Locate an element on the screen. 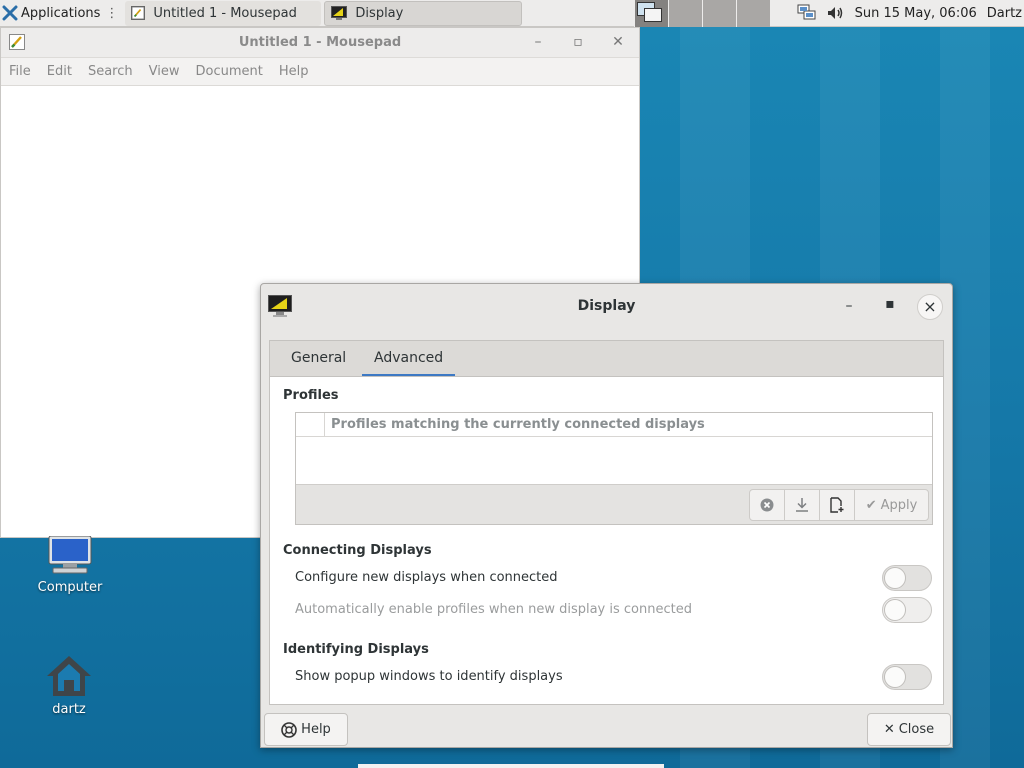 The image size is (1024, 768). remove-icon is located at coordinates (767, 505).